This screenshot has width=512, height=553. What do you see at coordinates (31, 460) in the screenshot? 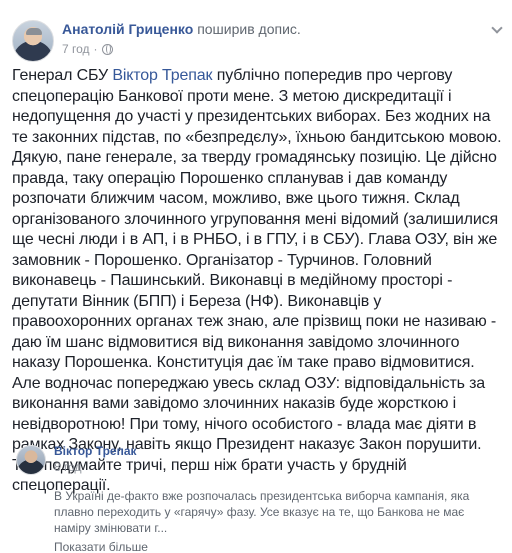
I see `shared-author-avatar` at bounding box center [31, 460].